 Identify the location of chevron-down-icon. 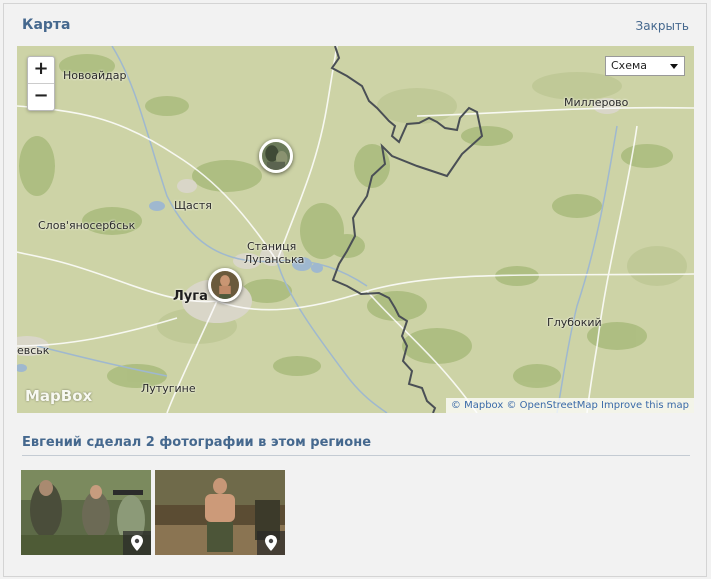
(674, 66).